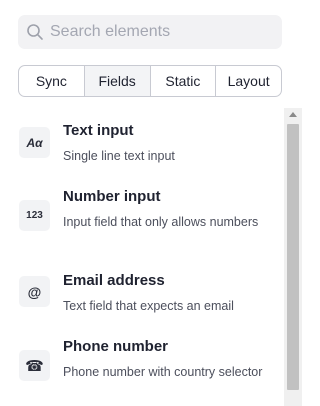  Describe the element at coordinates (112, 196) in the screenshot. I see `element-title: Number input` at that location.